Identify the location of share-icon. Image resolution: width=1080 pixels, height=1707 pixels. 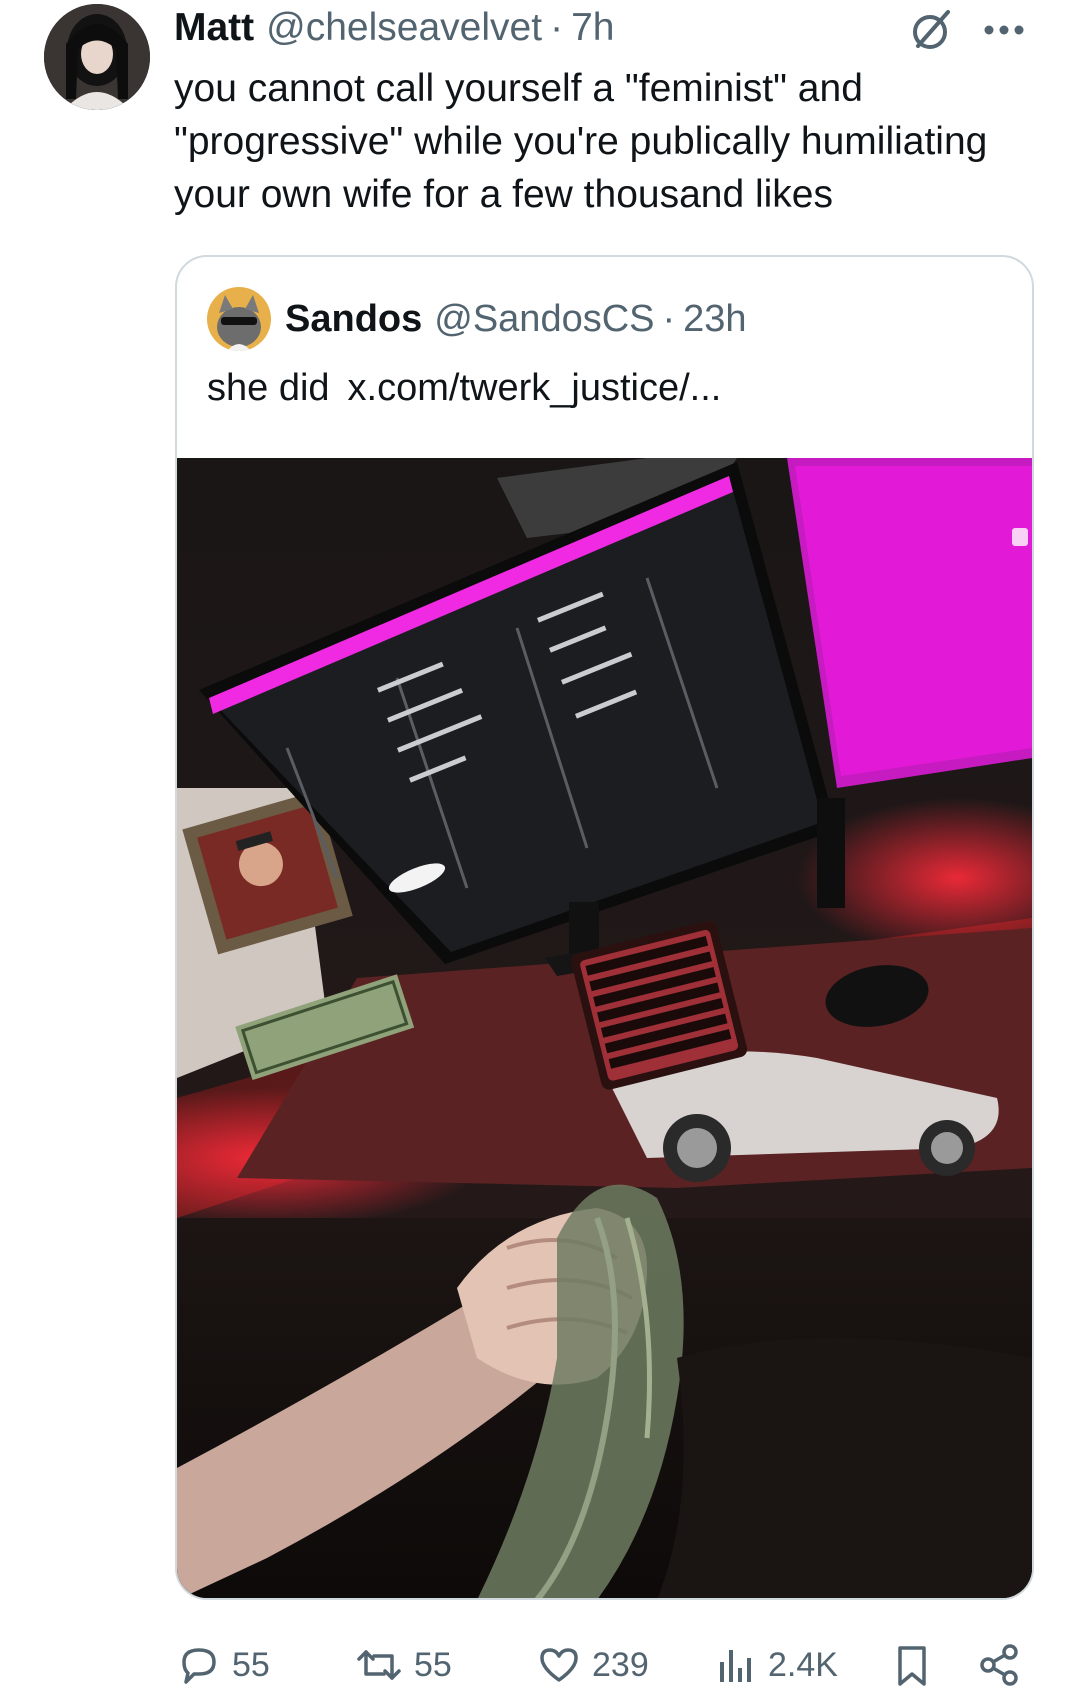
(999, 1665).